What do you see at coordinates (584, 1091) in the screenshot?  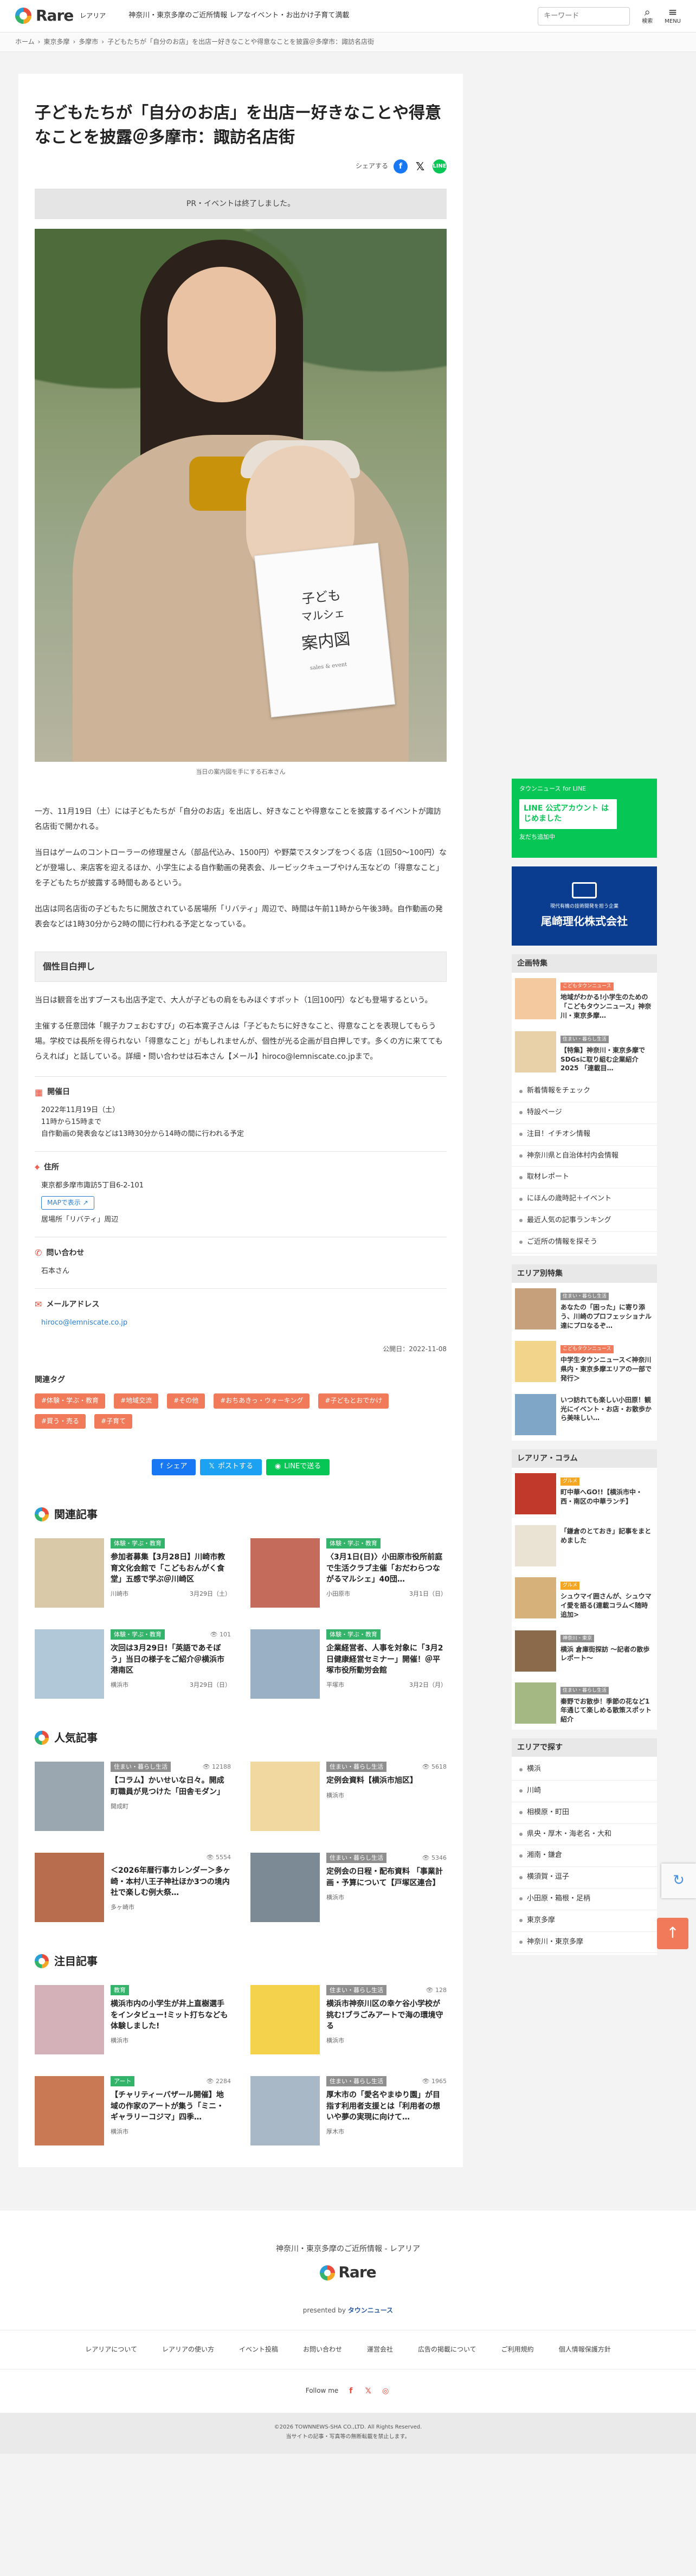 I see `sidebar-link: 新着情報をチェック` at bounding box center [584, 1091].